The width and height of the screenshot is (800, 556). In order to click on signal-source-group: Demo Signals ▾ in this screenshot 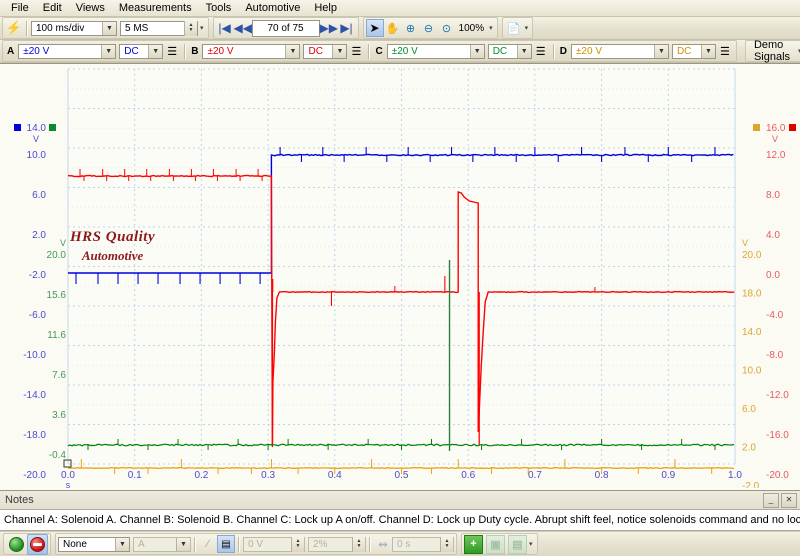, I will do `click(772, 51)`.